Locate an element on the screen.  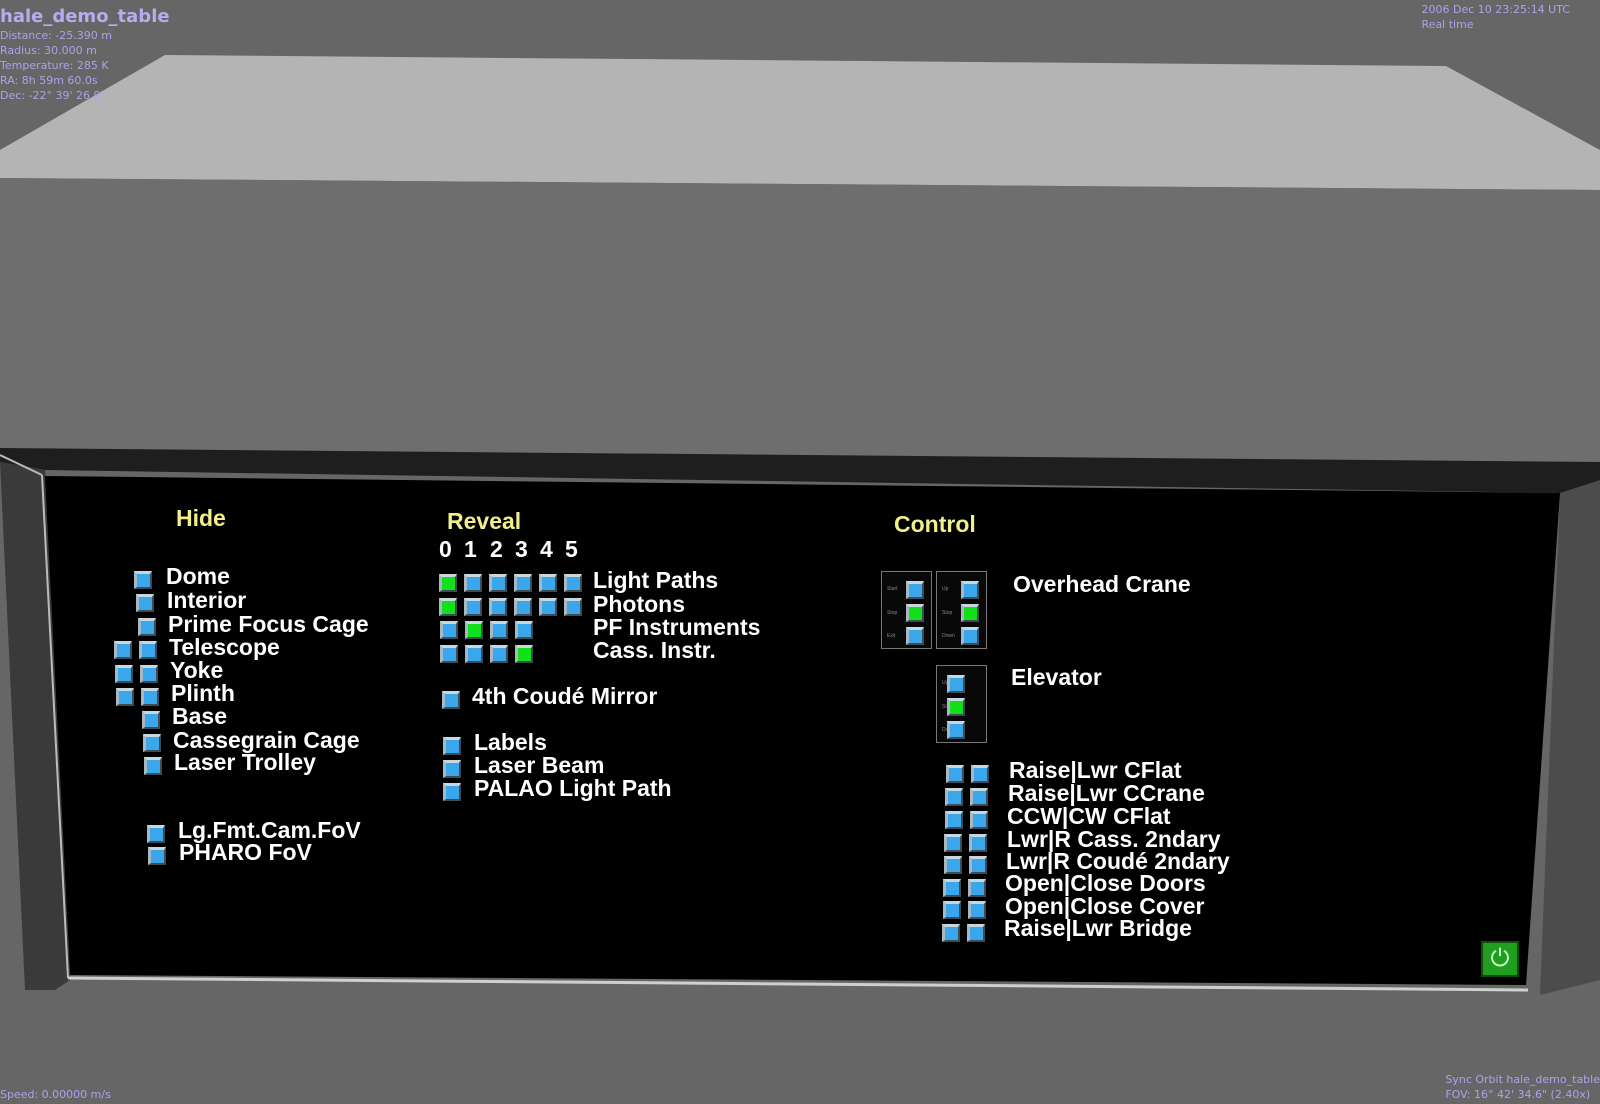
hide-plinth-button-a is located at coordinates (125, 697).